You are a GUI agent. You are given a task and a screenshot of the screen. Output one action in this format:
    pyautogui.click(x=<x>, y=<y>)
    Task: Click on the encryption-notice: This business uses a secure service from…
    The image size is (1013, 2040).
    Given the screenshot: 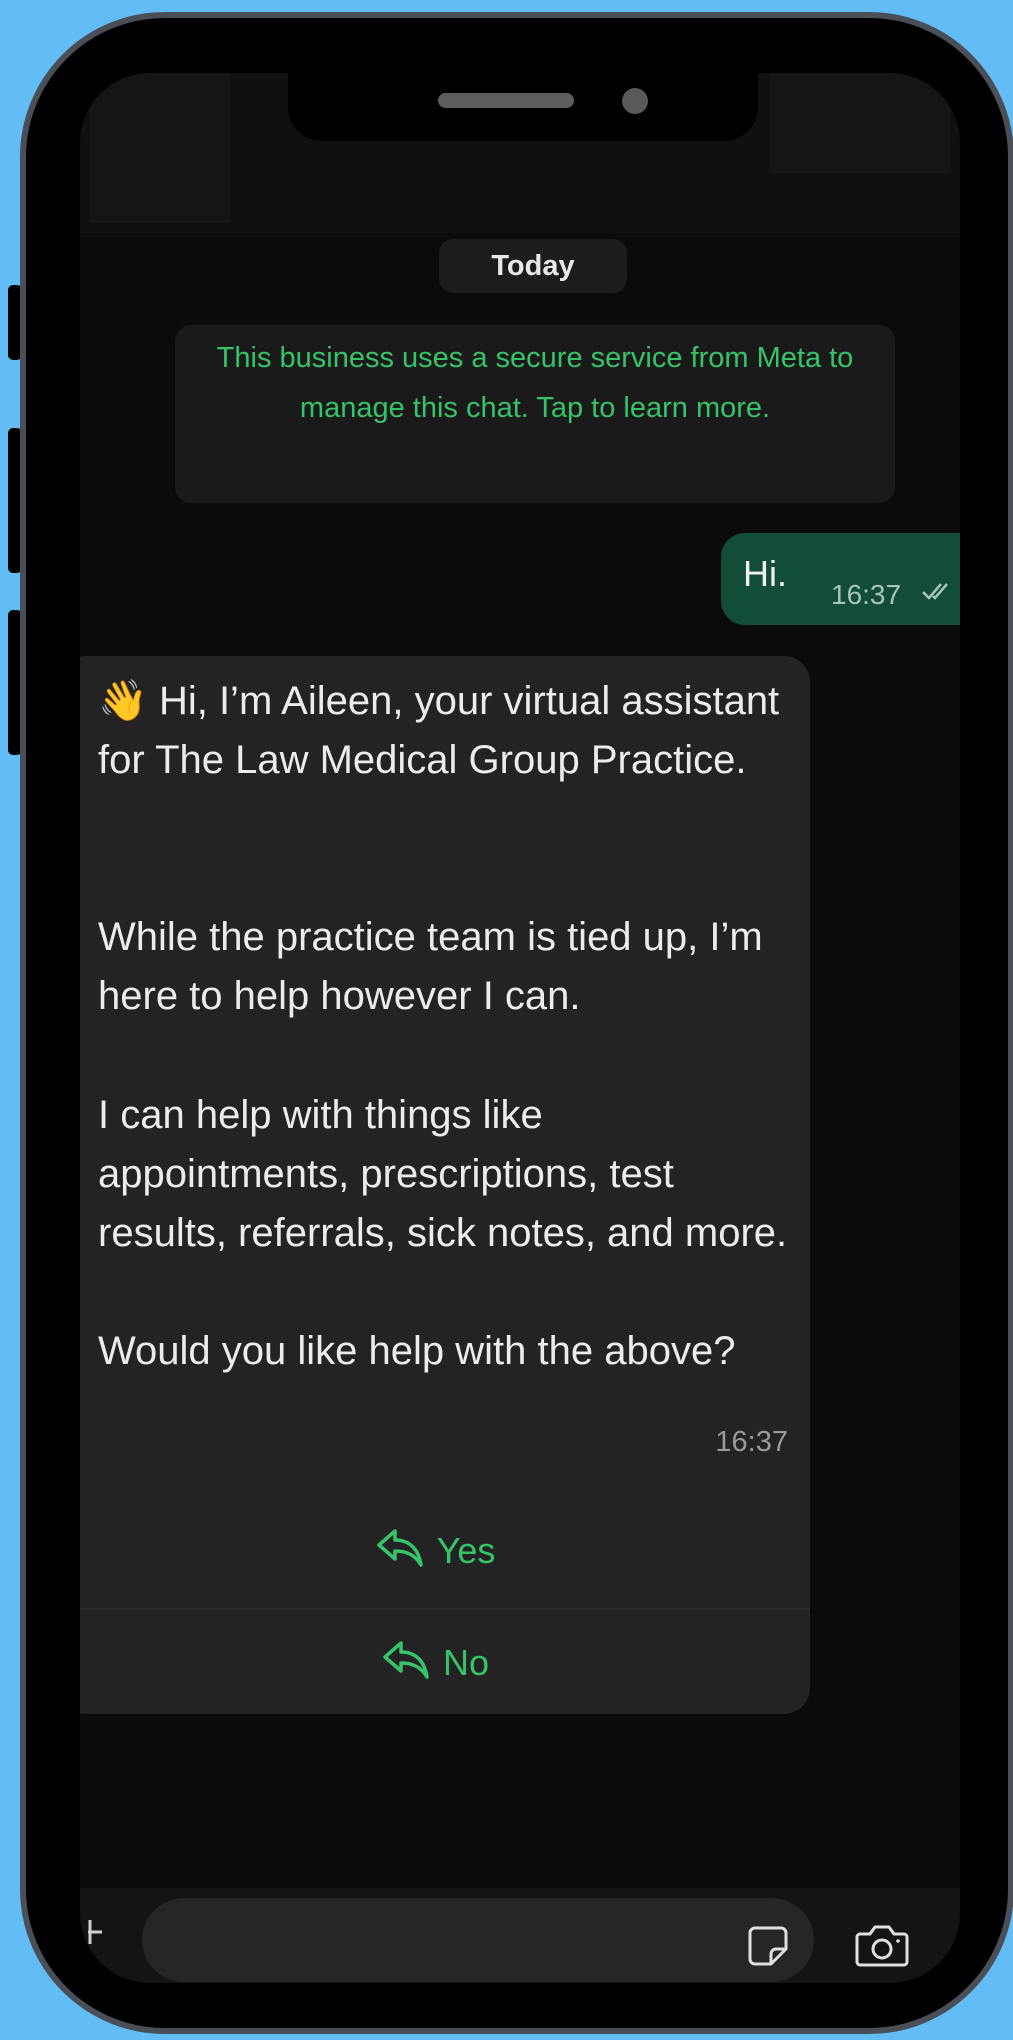 What is the action you would take?
    pyautogui.click(x=535, y=414)
    